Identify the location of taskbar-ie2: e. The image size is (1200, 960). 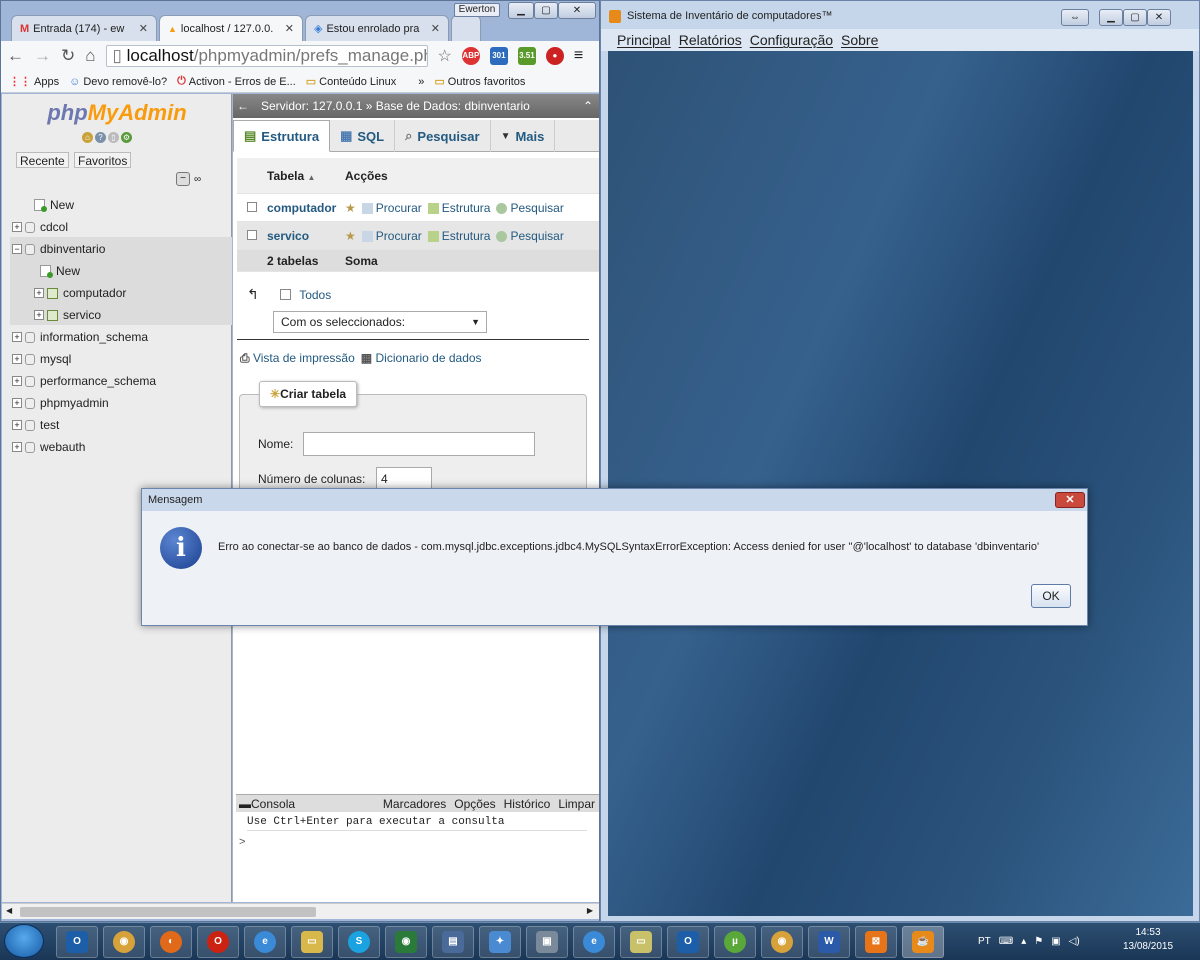
(594, 941).